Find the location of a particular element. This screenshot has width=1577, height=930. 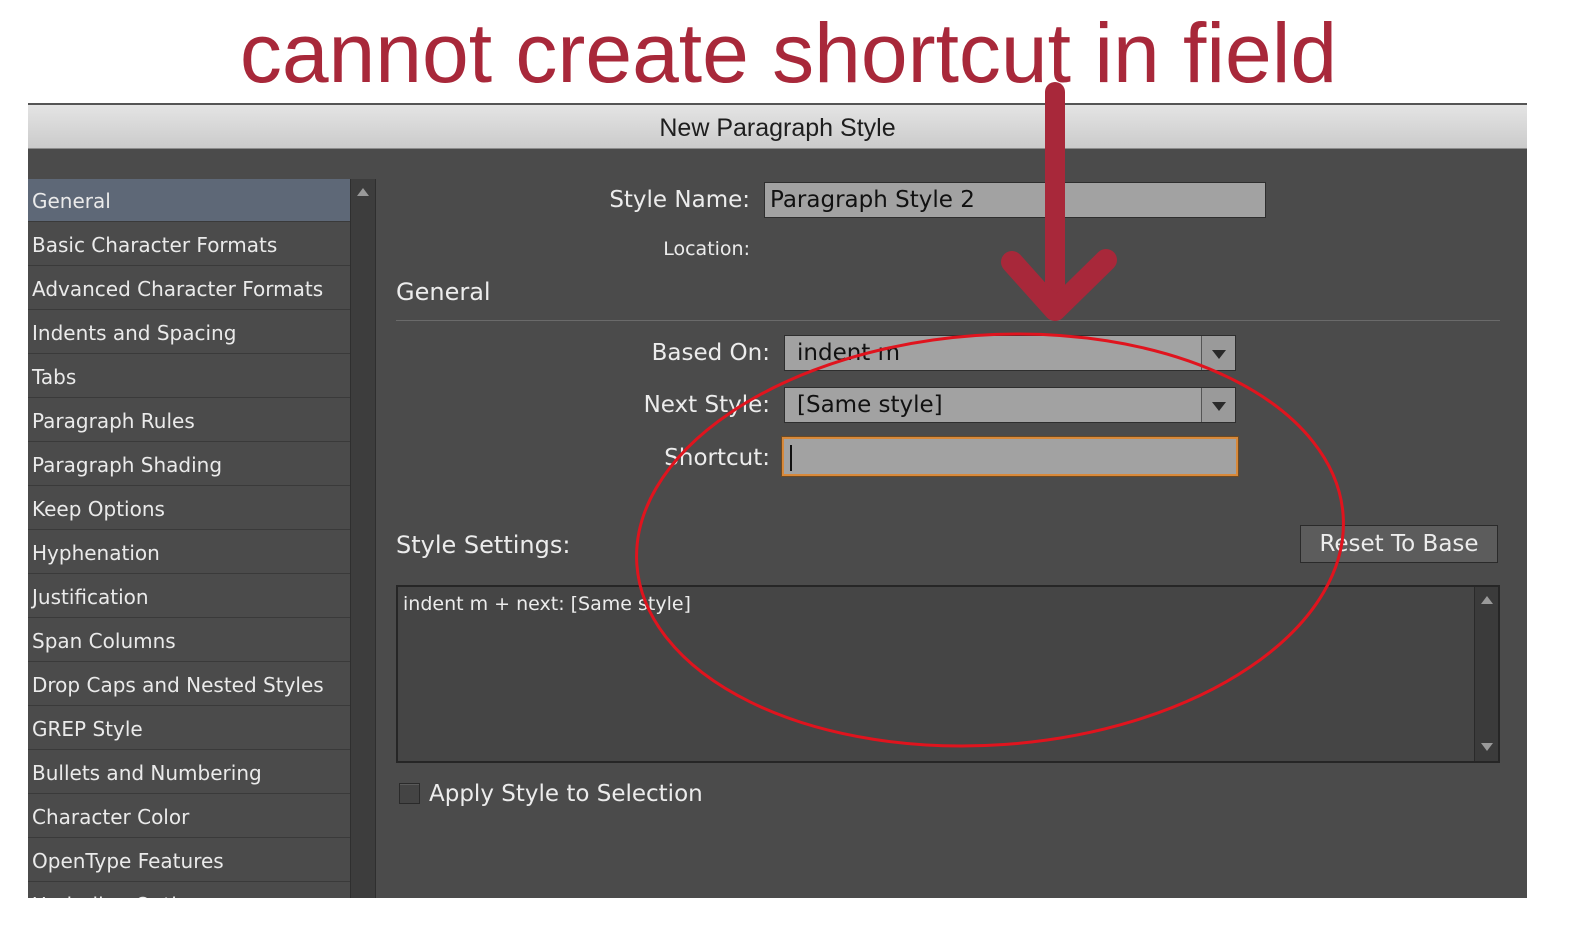

style-settings-label: Style Settings: is located at coordinates (483, 545).